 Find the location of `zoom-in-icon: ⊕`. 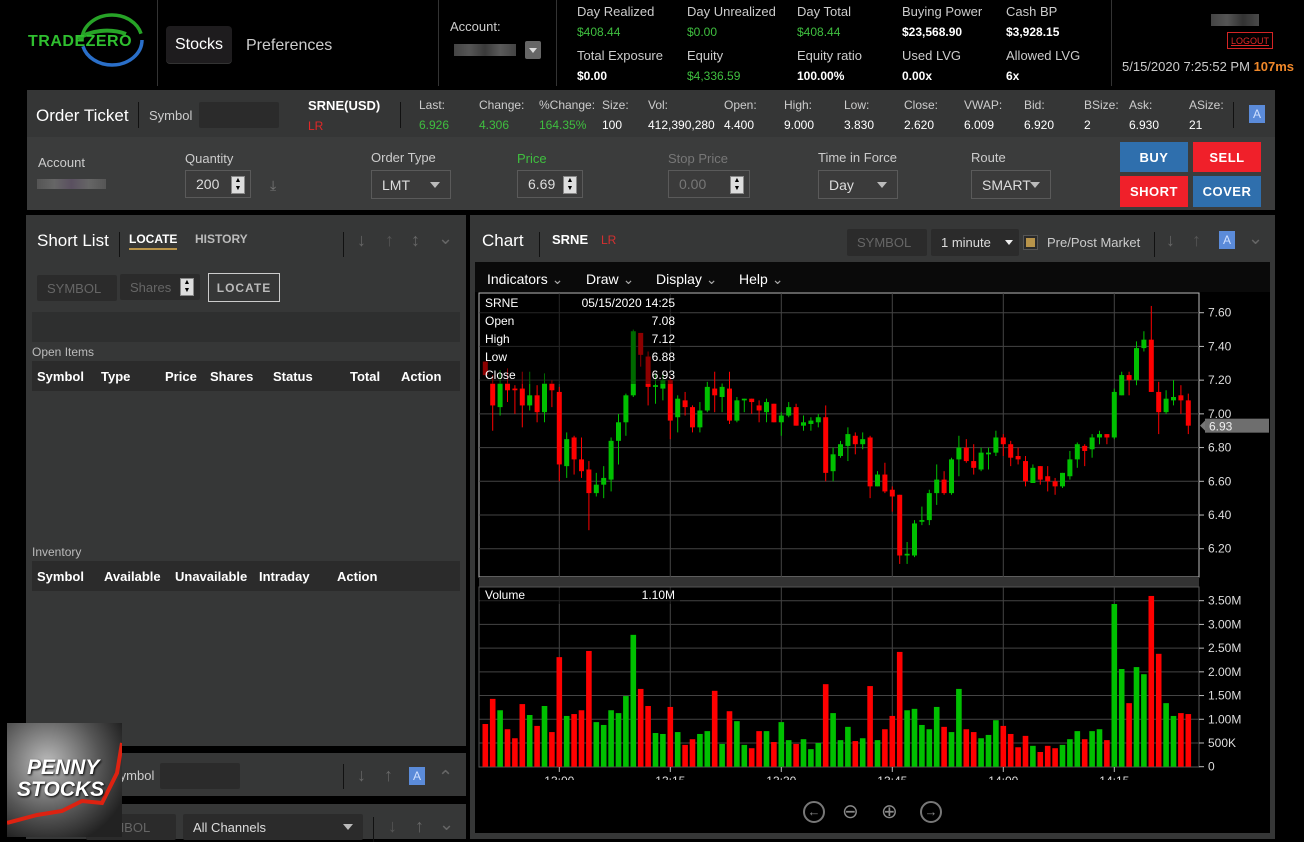

zoom-in-icon: ⊕ is located at coordinates (889, 811).